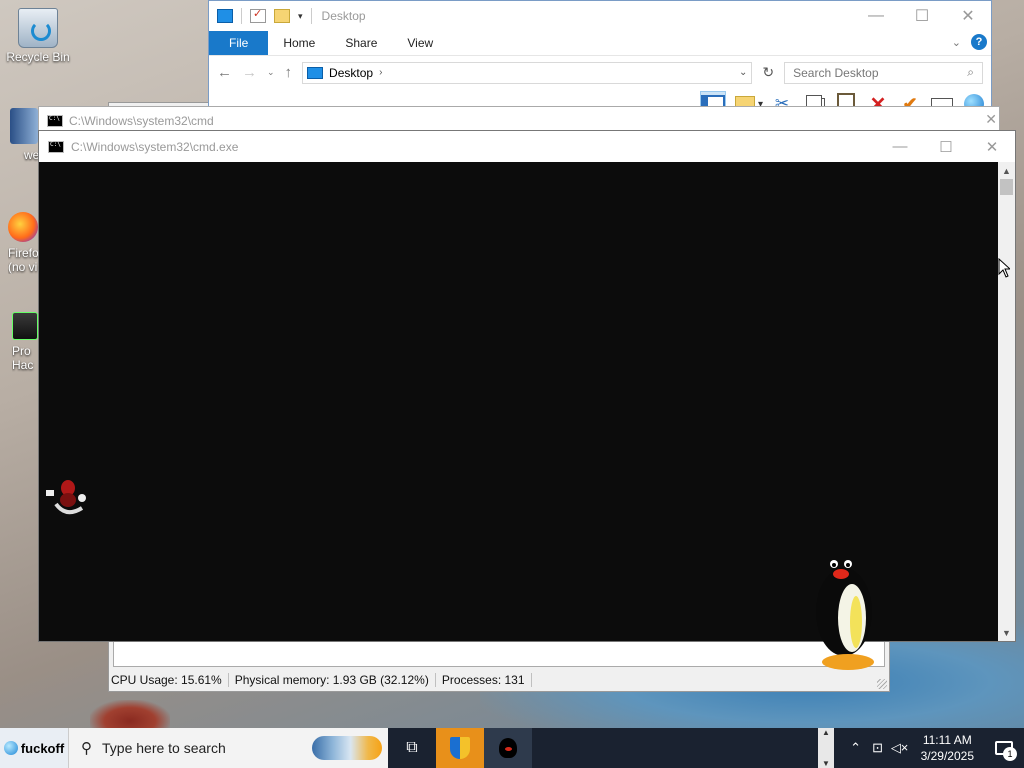 The height and width of the screenshot is (768, 1024). I want to click on tab-view: View, so click(420, 43).